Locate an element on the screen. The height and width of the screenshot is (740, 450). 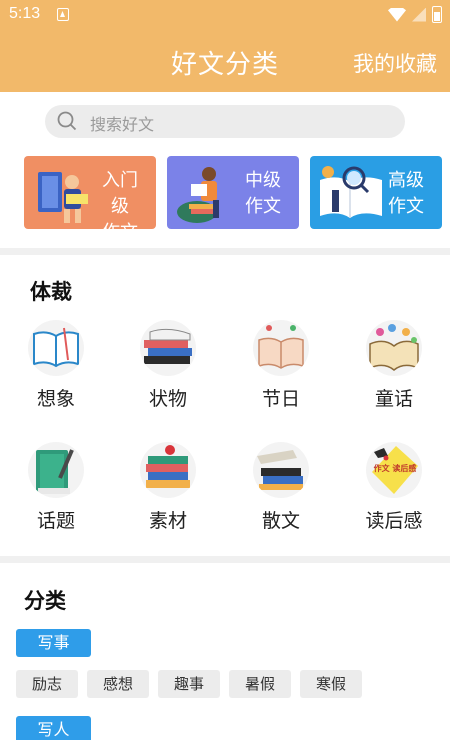
genre-label: 想象 is located at coordinates (55, 399).